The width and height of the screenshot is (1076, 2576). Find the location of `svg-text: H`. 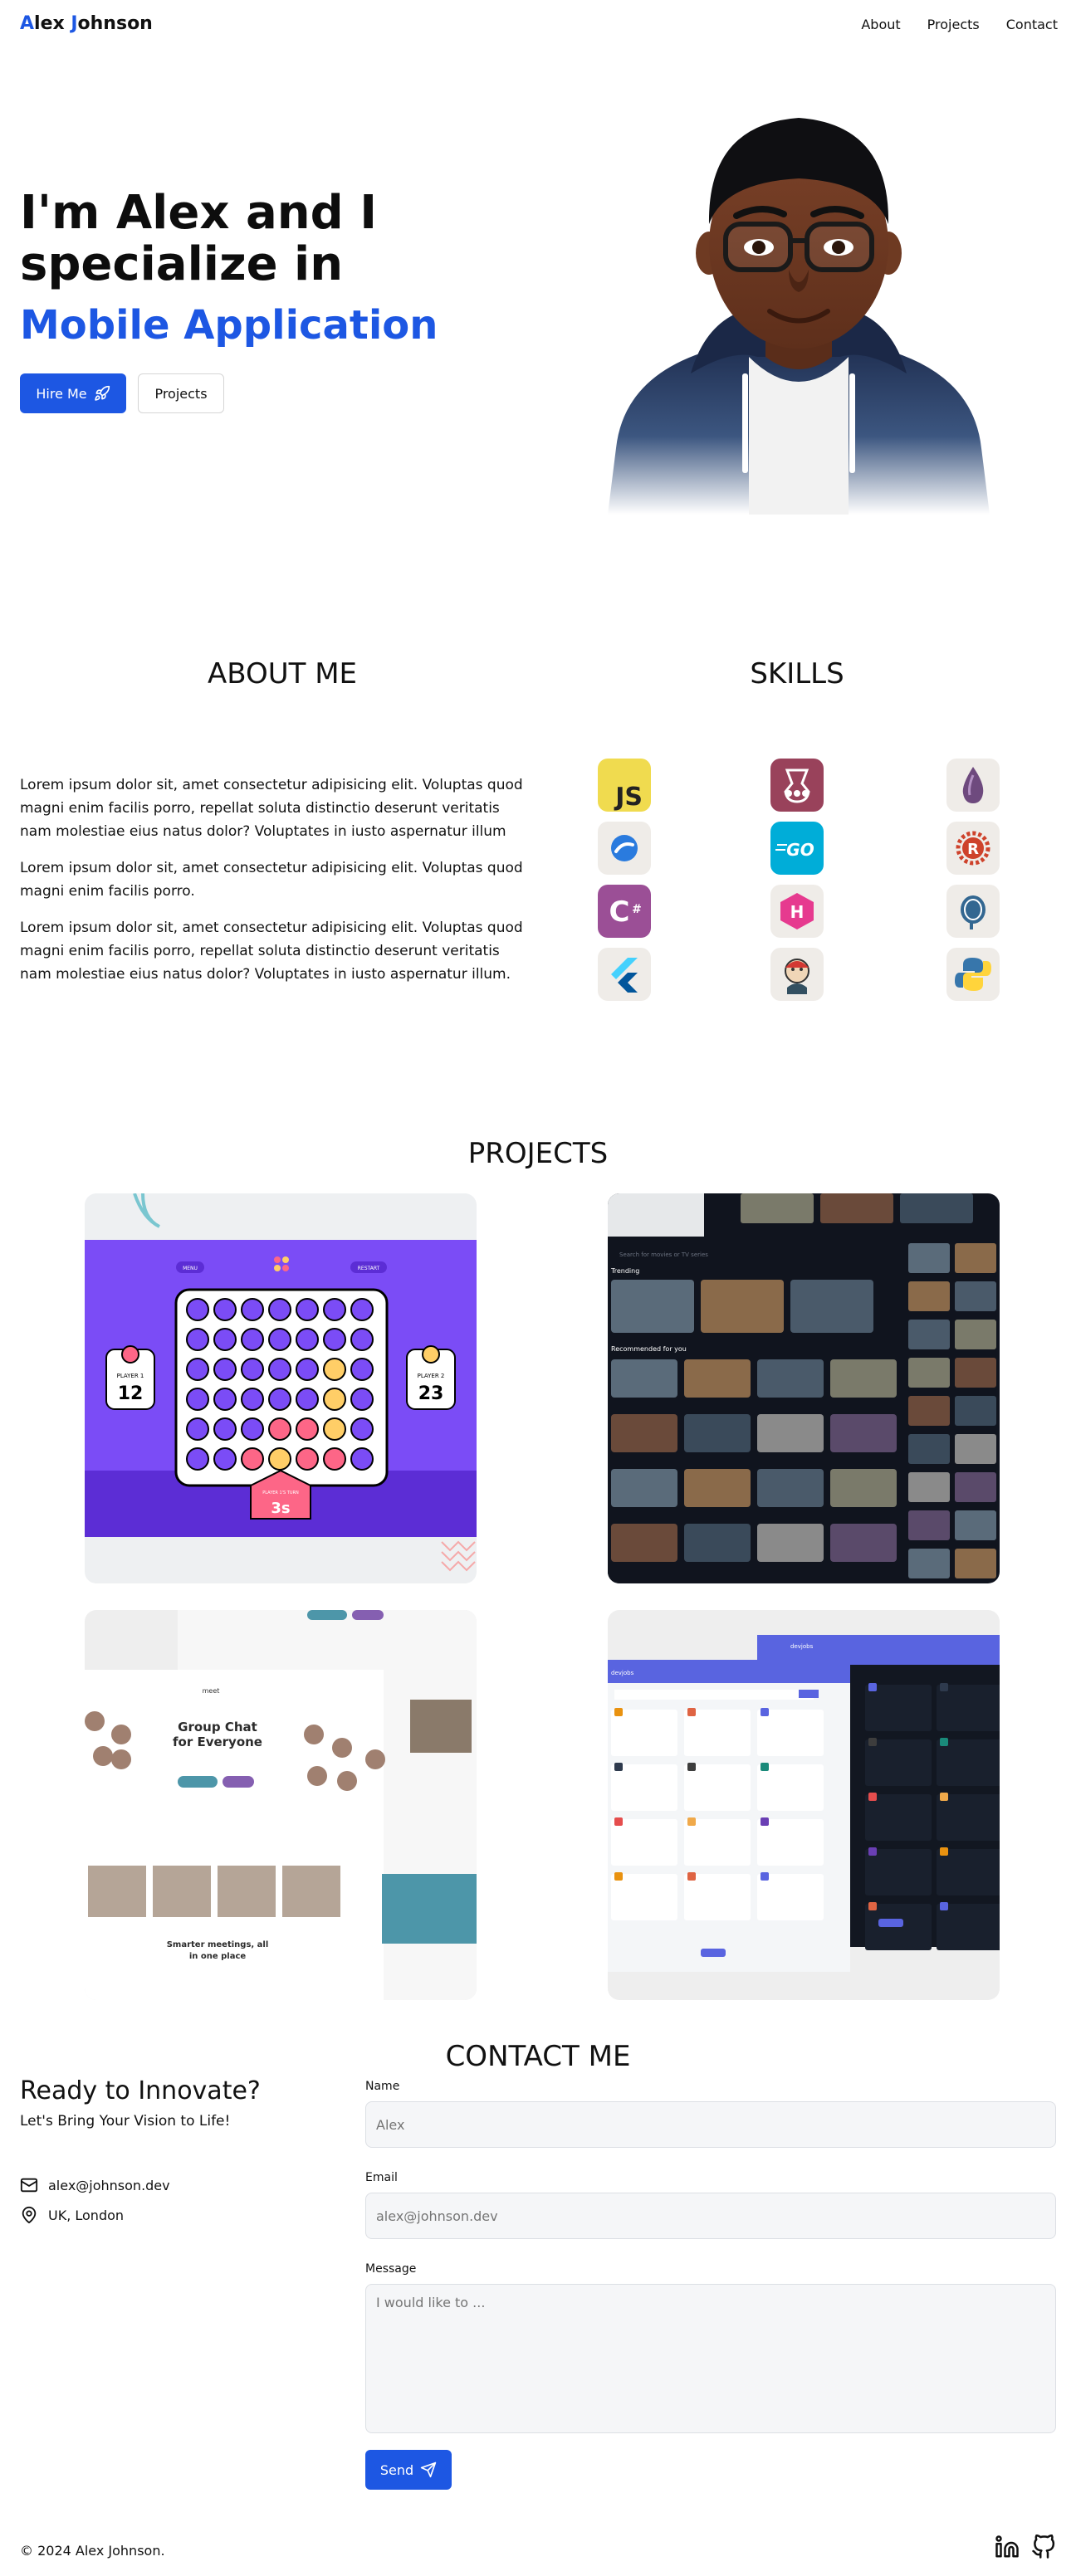

svg-text: H is located at coordinates (798, 912).